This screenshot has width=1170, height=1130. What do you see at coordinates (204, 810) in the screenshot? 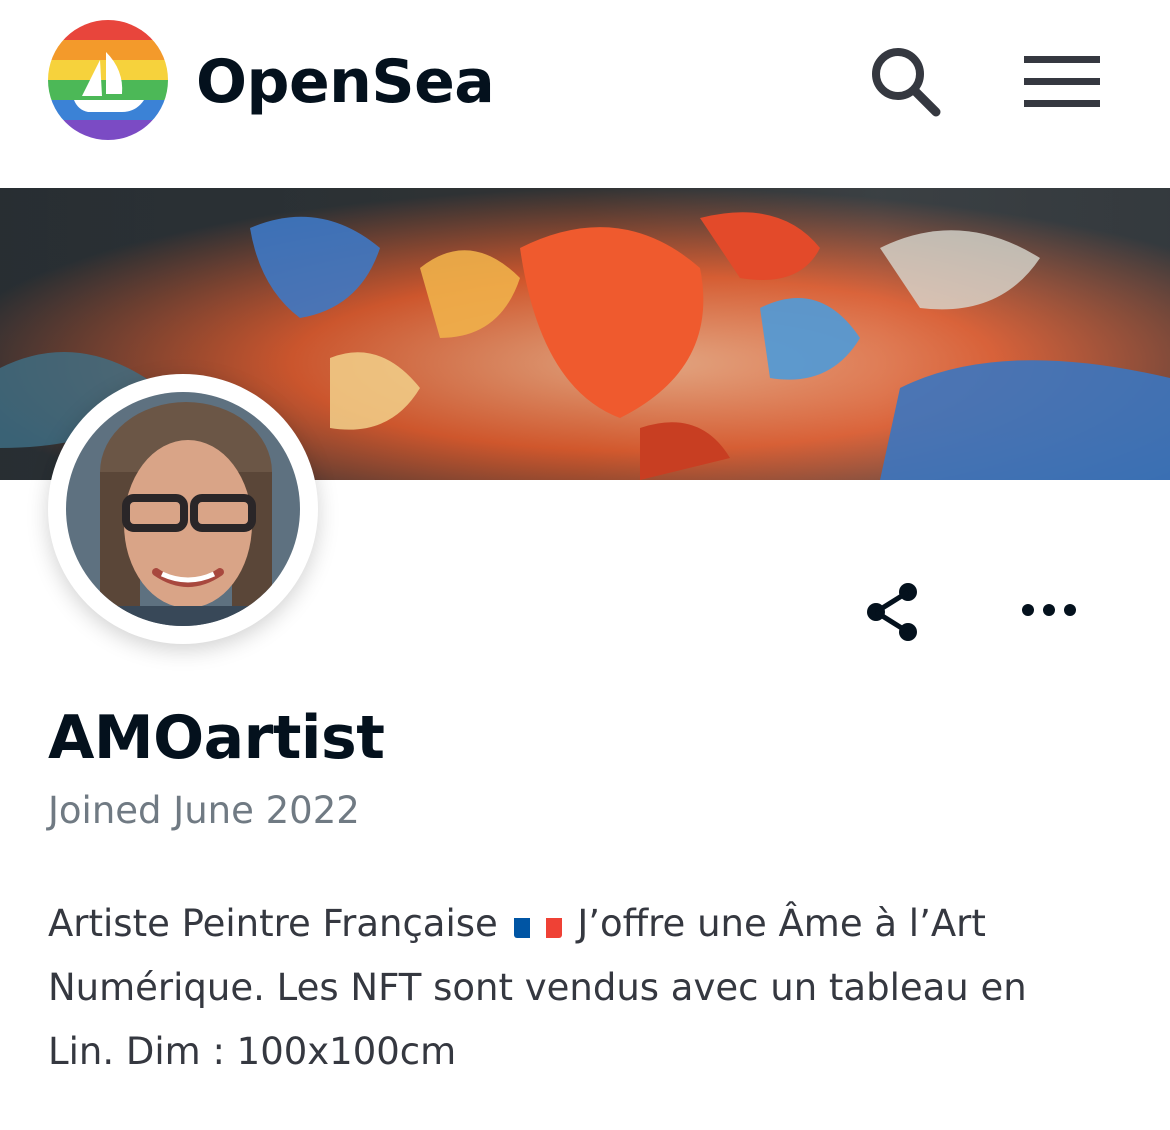
I see `joined-date: Joined June 2022` at bounding box center [204, 810].